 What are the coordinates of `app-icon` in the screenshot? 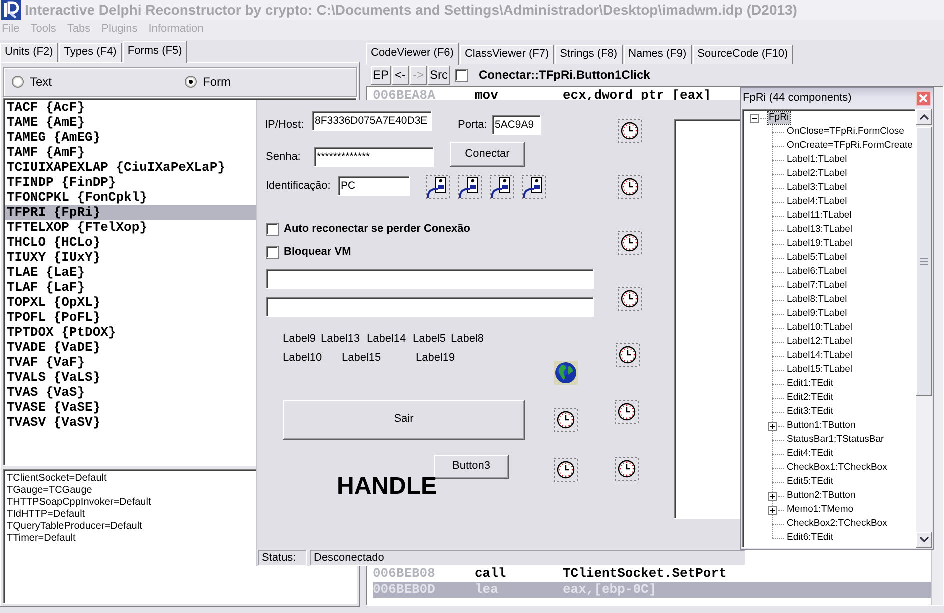 It's located at (11, 10).